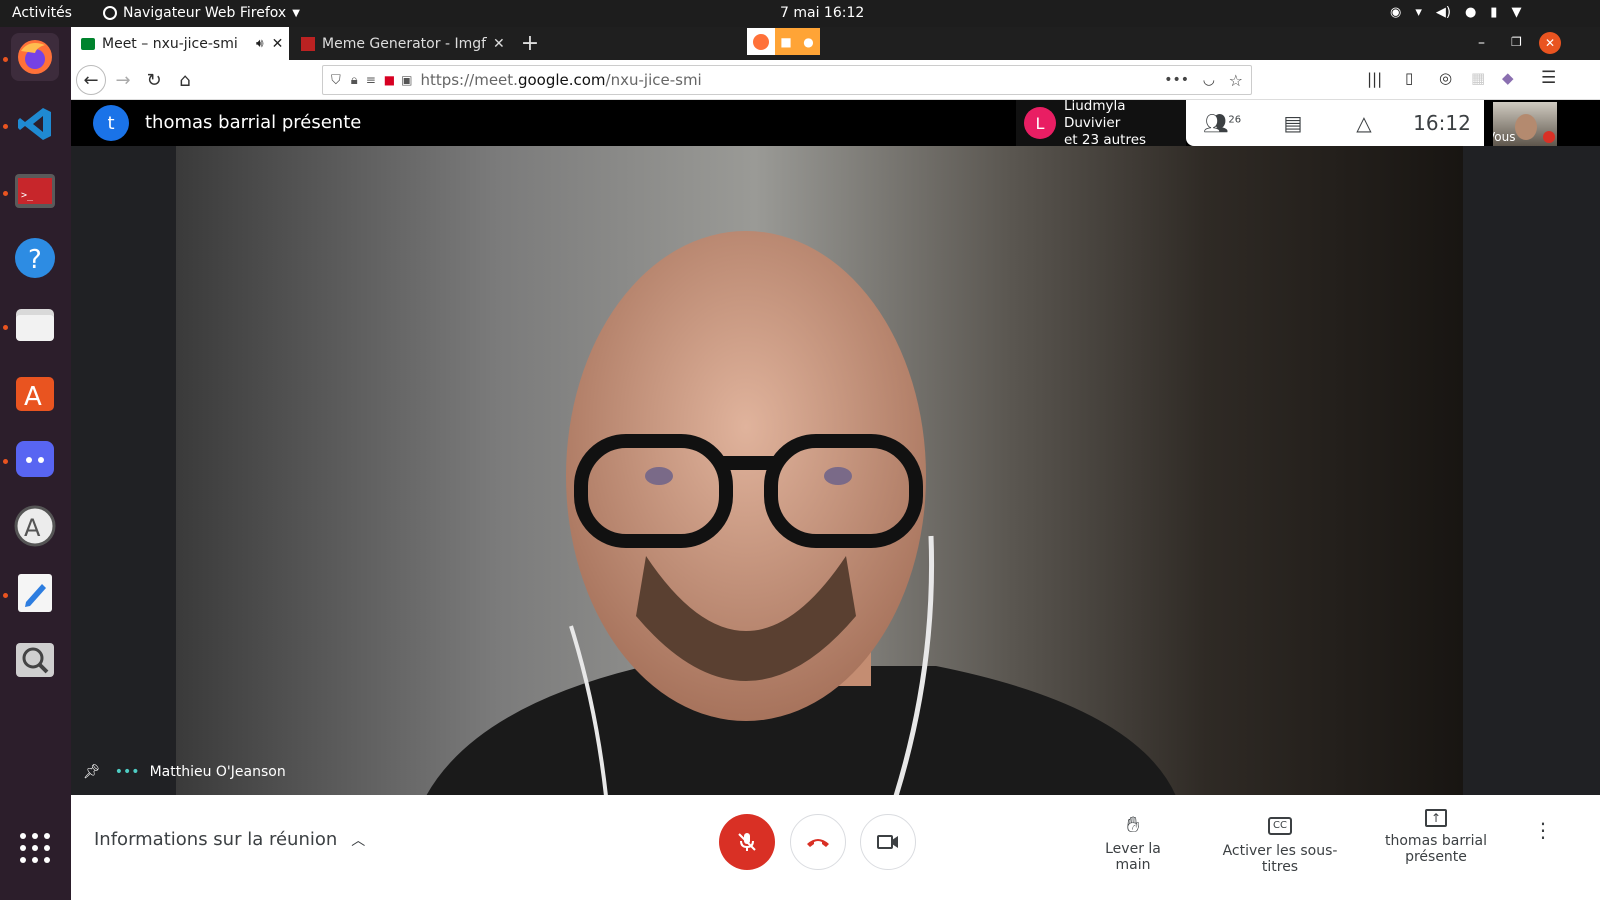 Image resolution: width=1600 pixels, height=900 pixels. What do you see at coordinates (201, 13) in the screenshot?
I see `app-menu: Navigateur Web Firefox ▼` at bounding box center [201, 13].